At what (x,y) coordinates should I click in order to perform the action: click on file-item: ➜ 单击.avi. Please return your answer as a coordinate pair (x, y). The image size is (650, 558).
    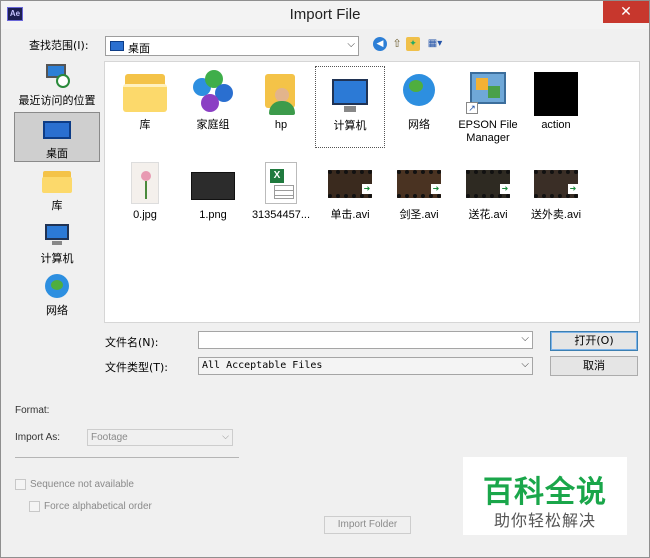
    Looking at the image, I should click on (350, 197).